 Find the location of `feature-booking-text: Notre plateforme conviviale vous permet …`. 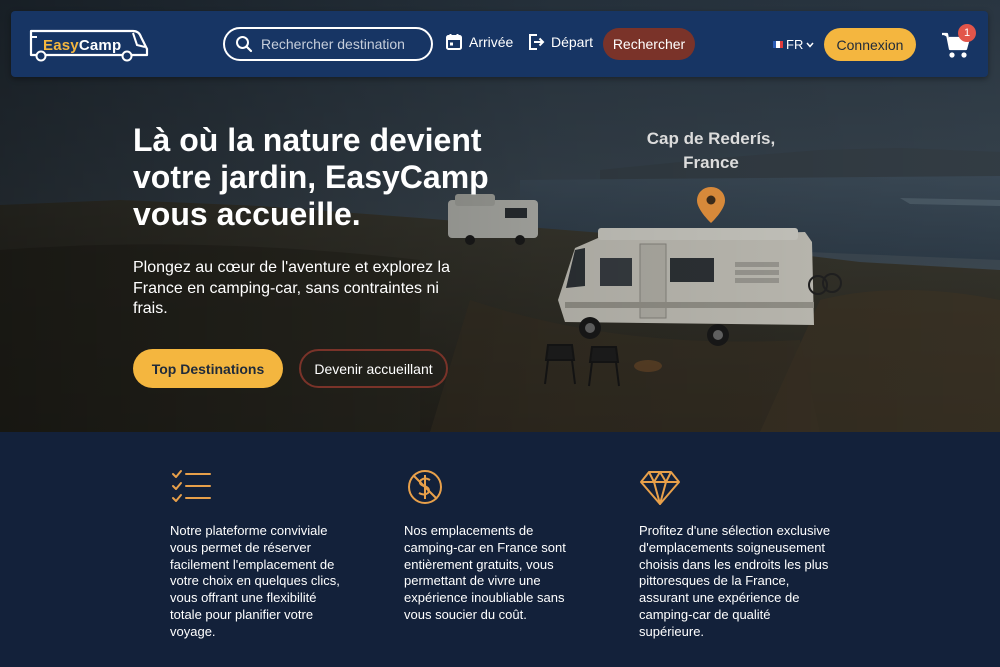

feature-booking-text: Notre plateforme conviviale vous permet … is located at coordinates (255, 581).